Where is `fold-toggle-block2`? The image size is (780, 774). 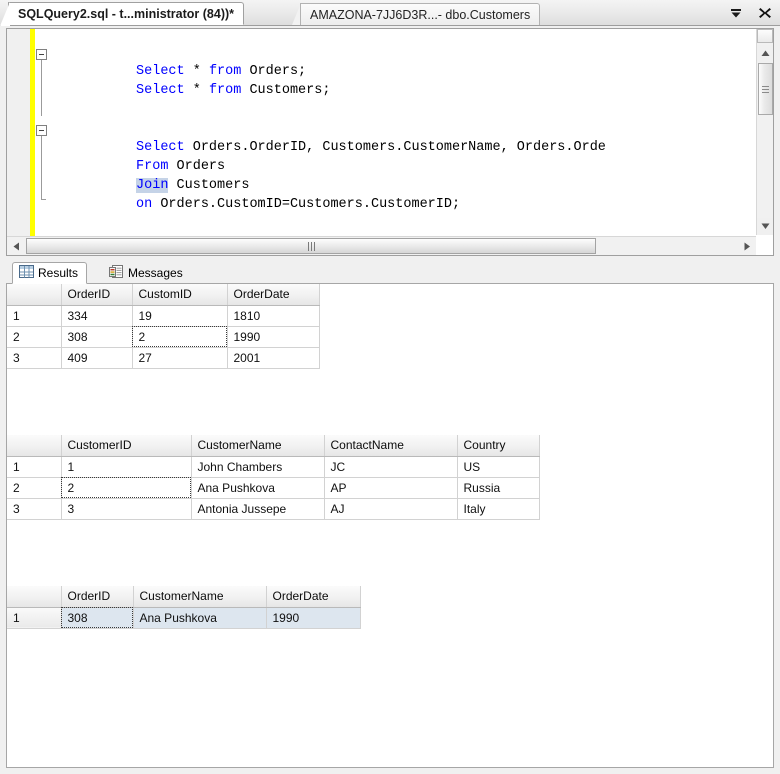 fold-toggle-block2 is located at coordinates (41, 130).